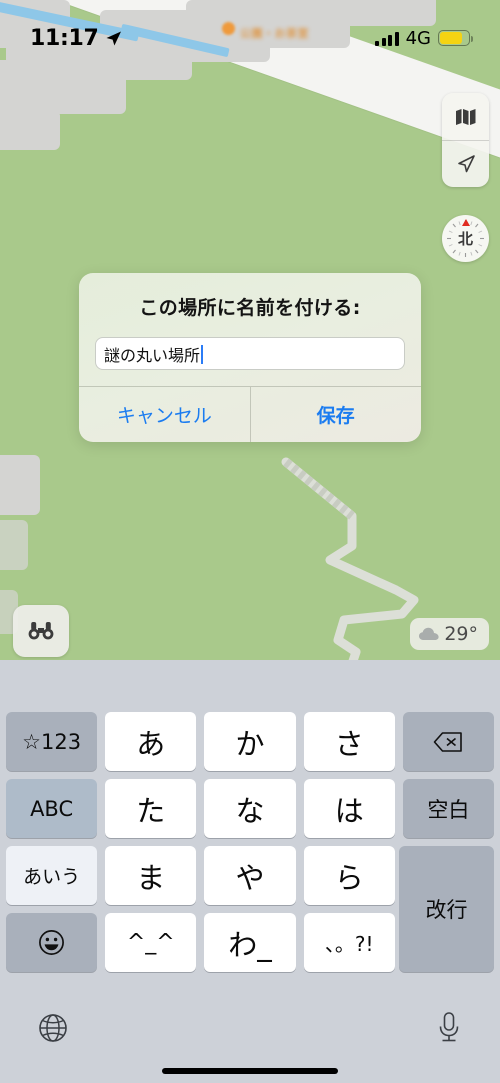  Describe the element at coordinates (449, 1027) in the screenshot. I see `microphone-icon` at that location.